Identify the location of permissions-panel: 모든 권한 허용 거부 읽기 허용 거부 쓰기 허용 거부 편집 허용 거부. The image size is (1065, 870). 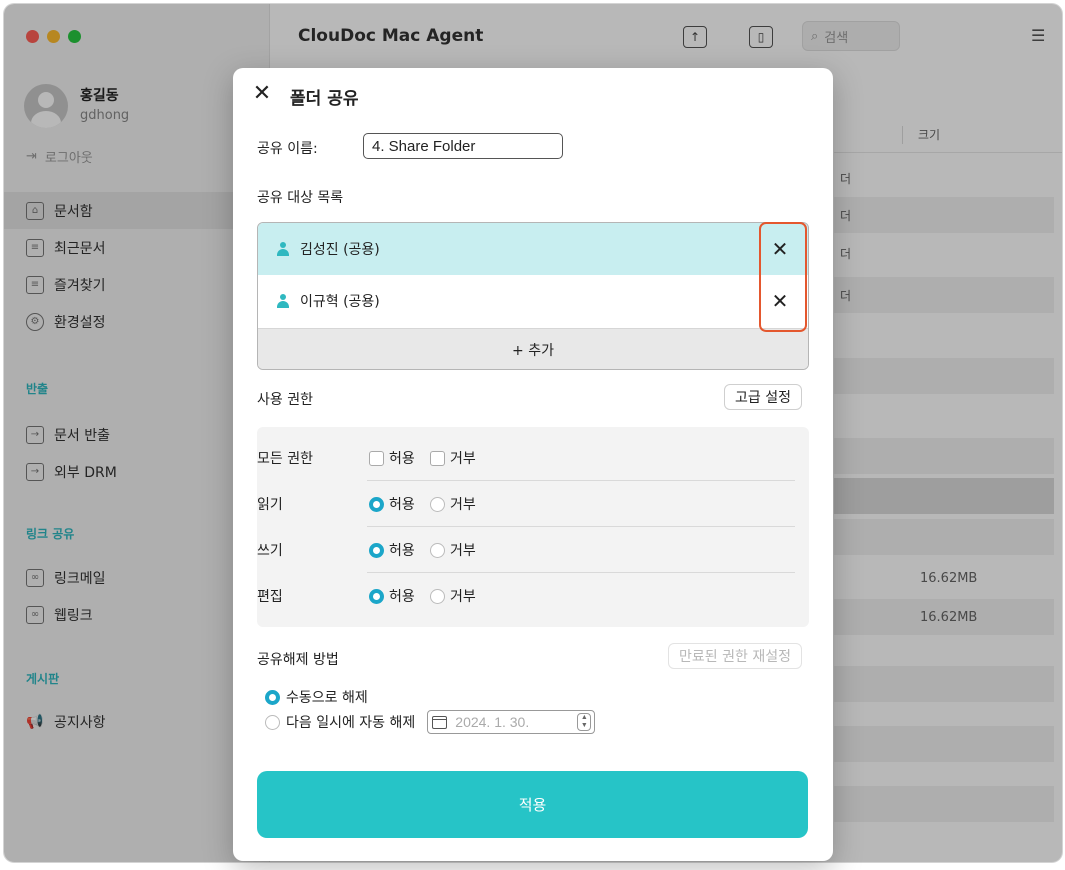
(533, 527).